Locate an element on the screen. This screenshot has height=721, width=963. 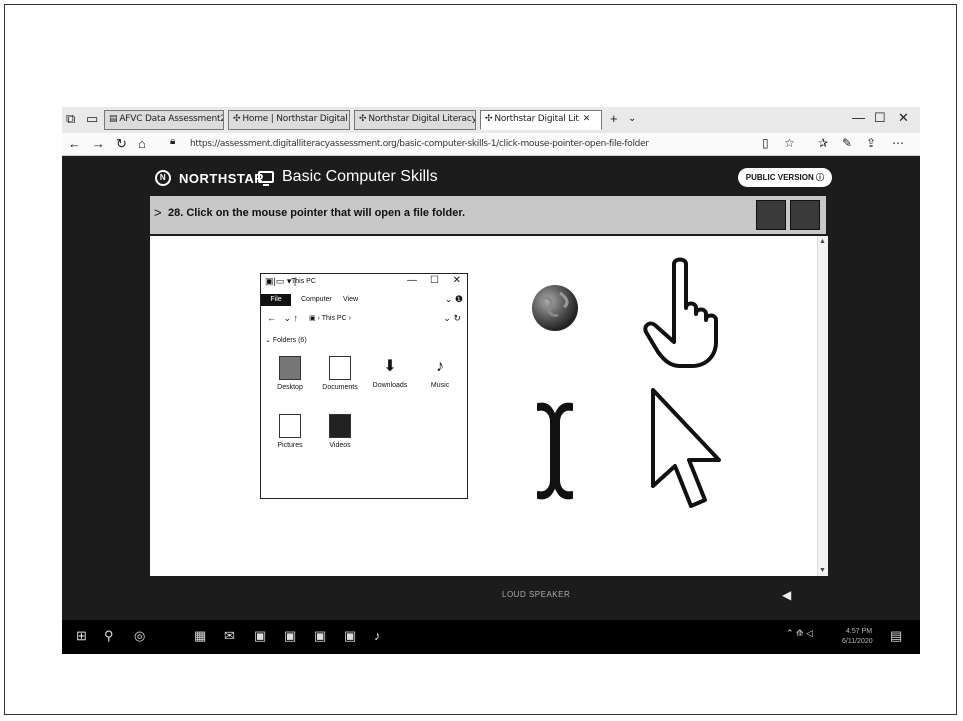
app-icon-2: ▣ is located at coordinates (290, 636).